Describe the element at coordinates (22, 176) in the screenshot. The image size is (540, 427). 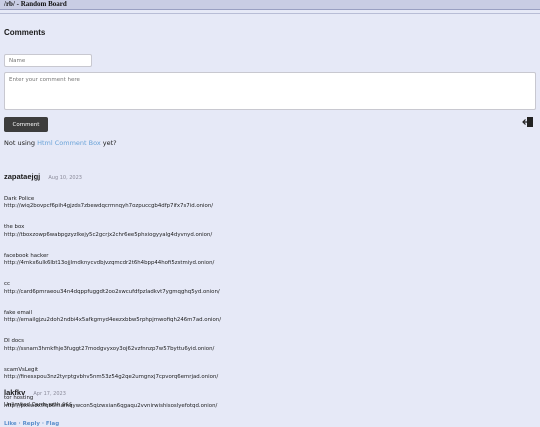
I see `comment-author: zapataejgj` at that location.